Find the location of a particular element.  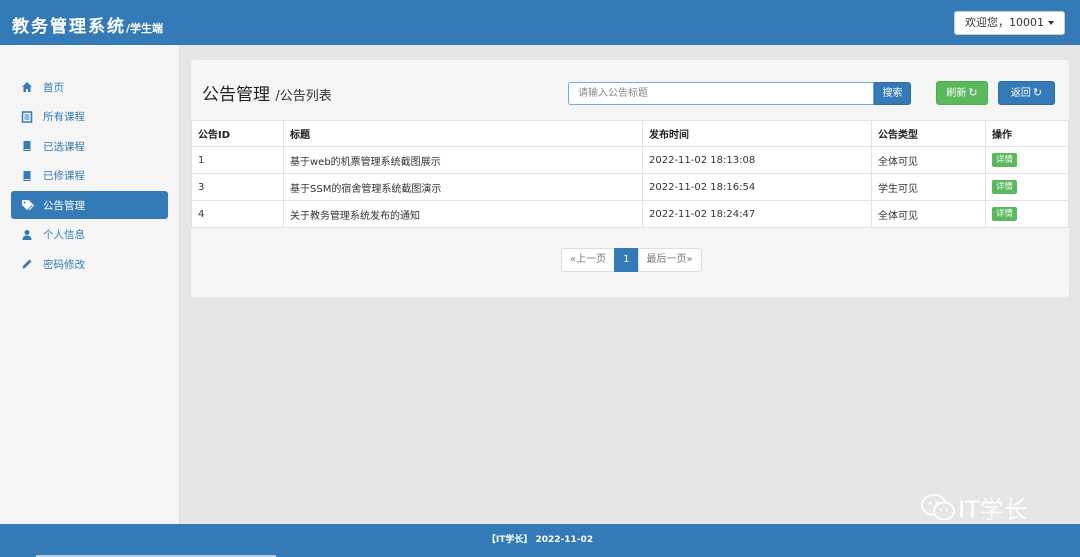

list-icon is located at coordinates (28, 116).